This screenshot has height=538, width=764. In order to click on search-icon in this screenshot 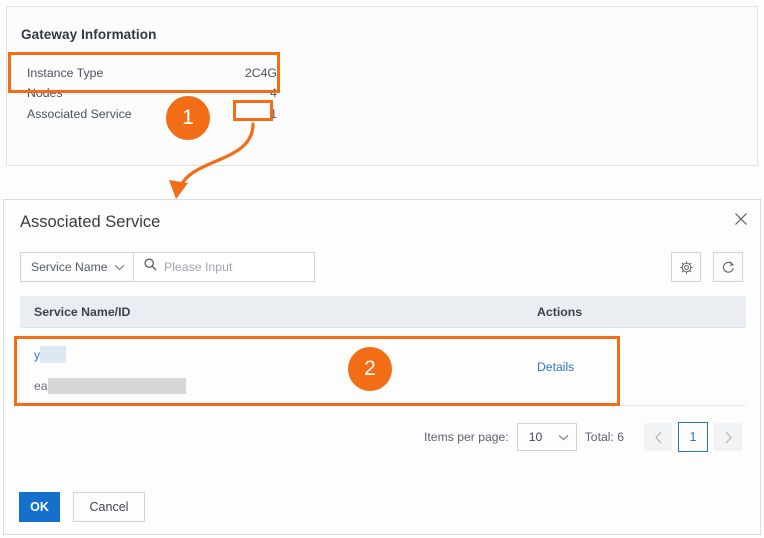, I will do `click(150, 267)`.